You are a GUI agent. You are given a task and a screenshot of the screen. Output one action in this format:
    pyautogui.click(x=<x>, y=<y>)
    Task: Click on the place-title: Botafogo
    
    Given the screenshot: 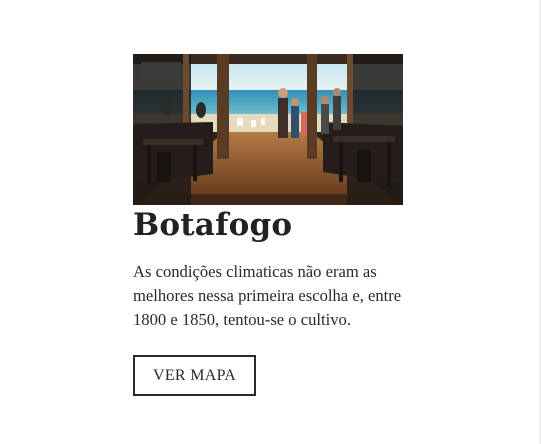 What is the action you would take?
    pyautogui.click(x=213, y=225)
    